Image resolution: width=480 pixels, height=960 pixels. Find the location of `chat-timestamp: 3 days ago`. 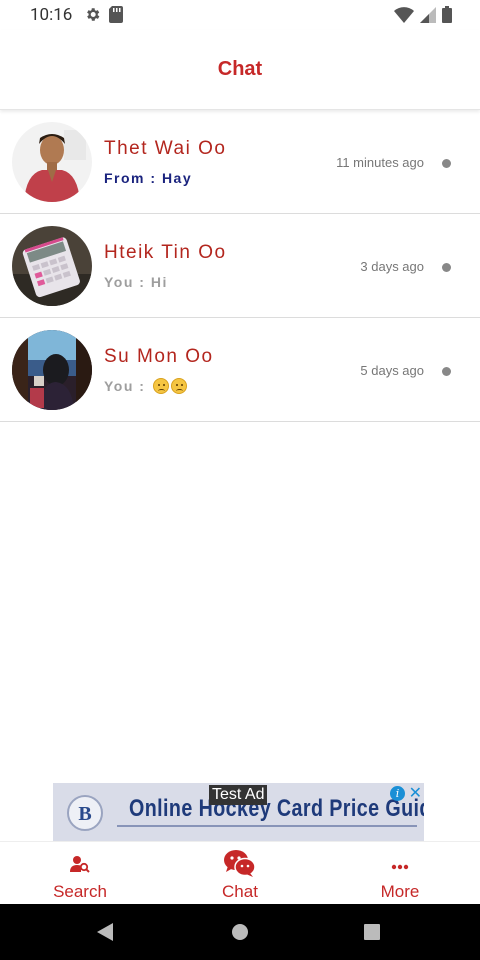

chat-timestamp: 3 days ago is located at coordinates (392, 266).